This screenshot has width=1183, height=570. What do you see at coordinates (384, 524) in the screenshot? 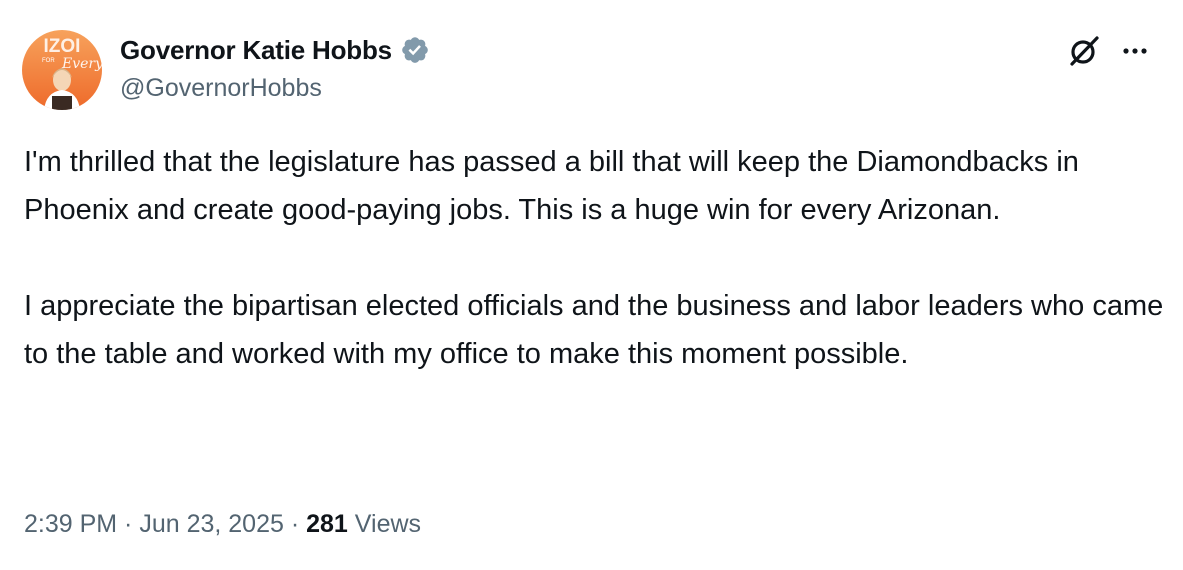
I see `views-label: Views` at bounding box center [384, 524].